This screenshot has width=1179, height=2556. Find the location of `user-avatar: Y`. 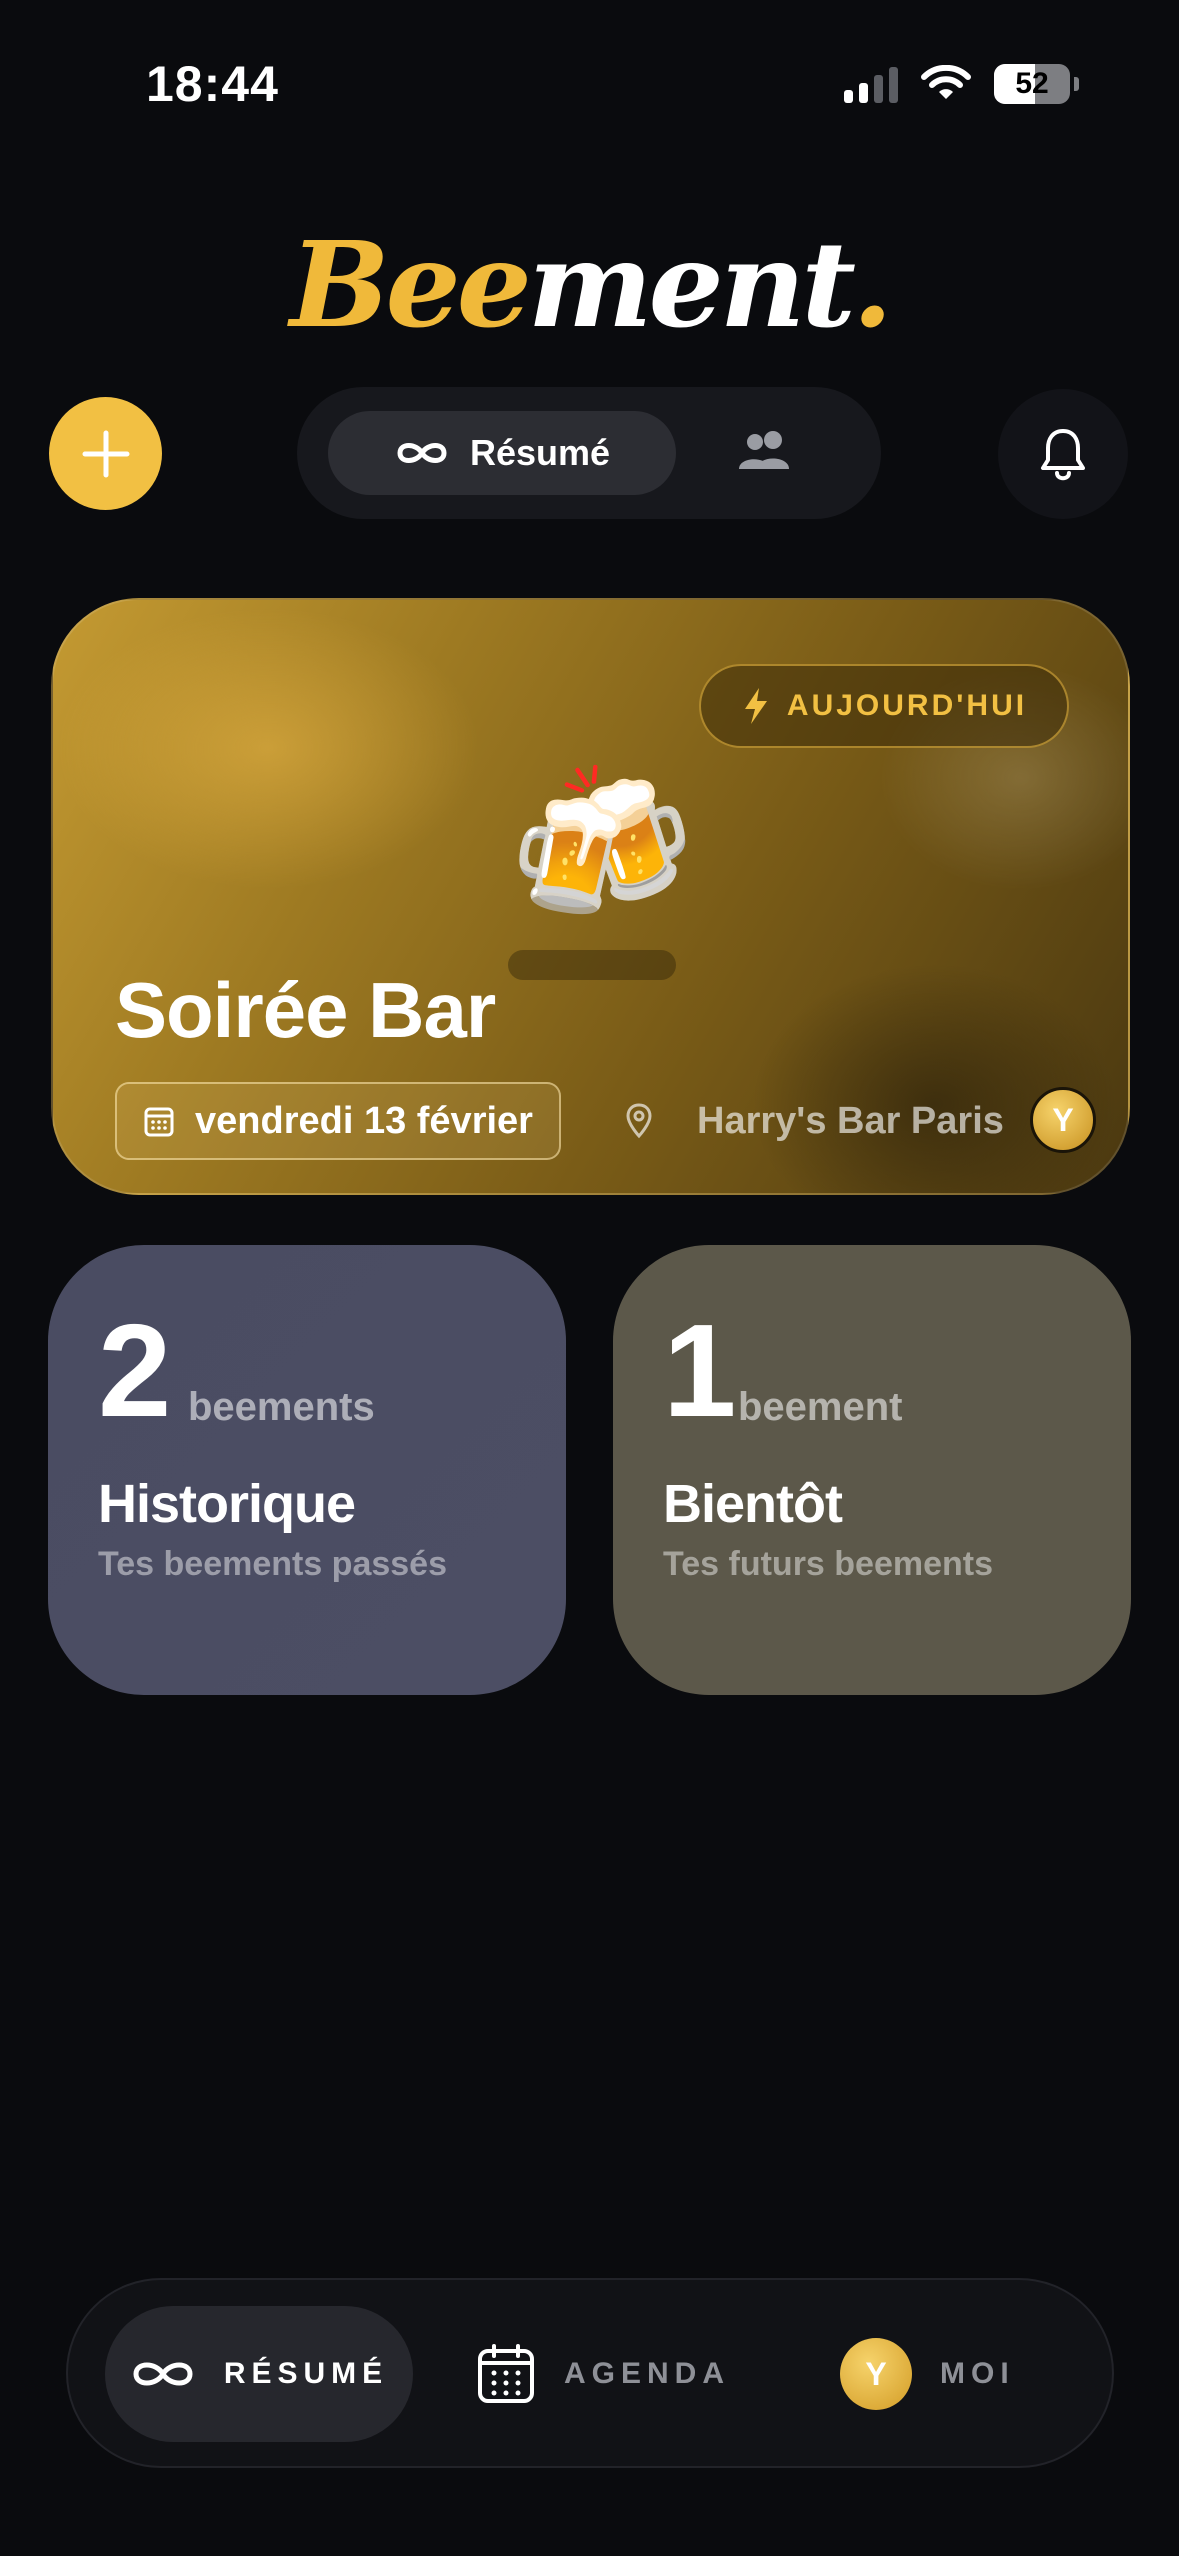

user-avatar: Y is located at coordinates (876, 2374).